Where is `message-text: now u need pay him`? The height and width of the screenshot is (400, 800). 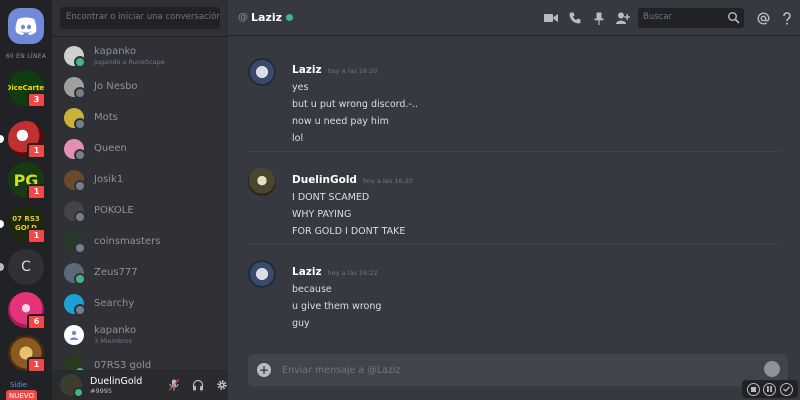 message-text: now u need pay him is located at coordinates (340, 121).